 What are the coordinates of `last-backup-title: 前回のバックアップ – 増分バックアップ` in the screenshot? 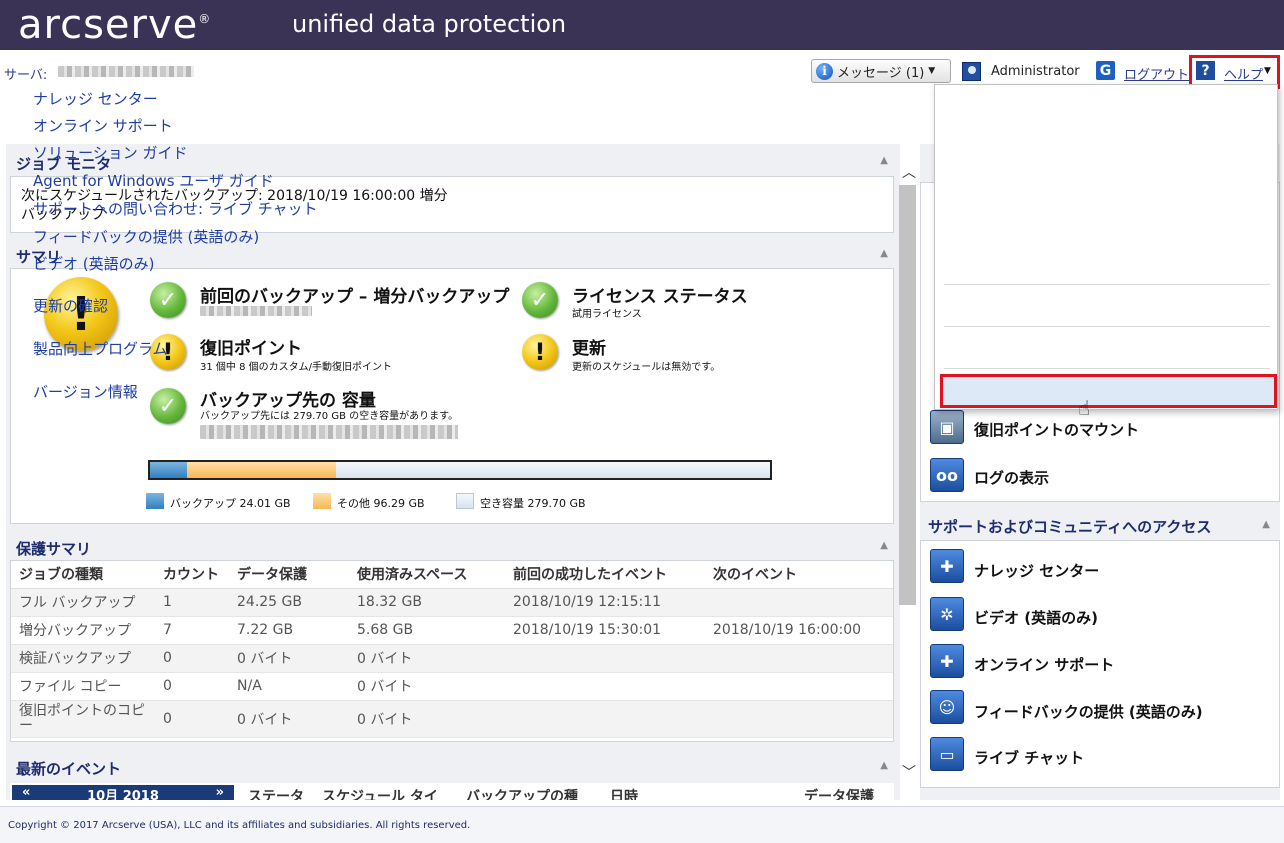 It's located at (355, 297).